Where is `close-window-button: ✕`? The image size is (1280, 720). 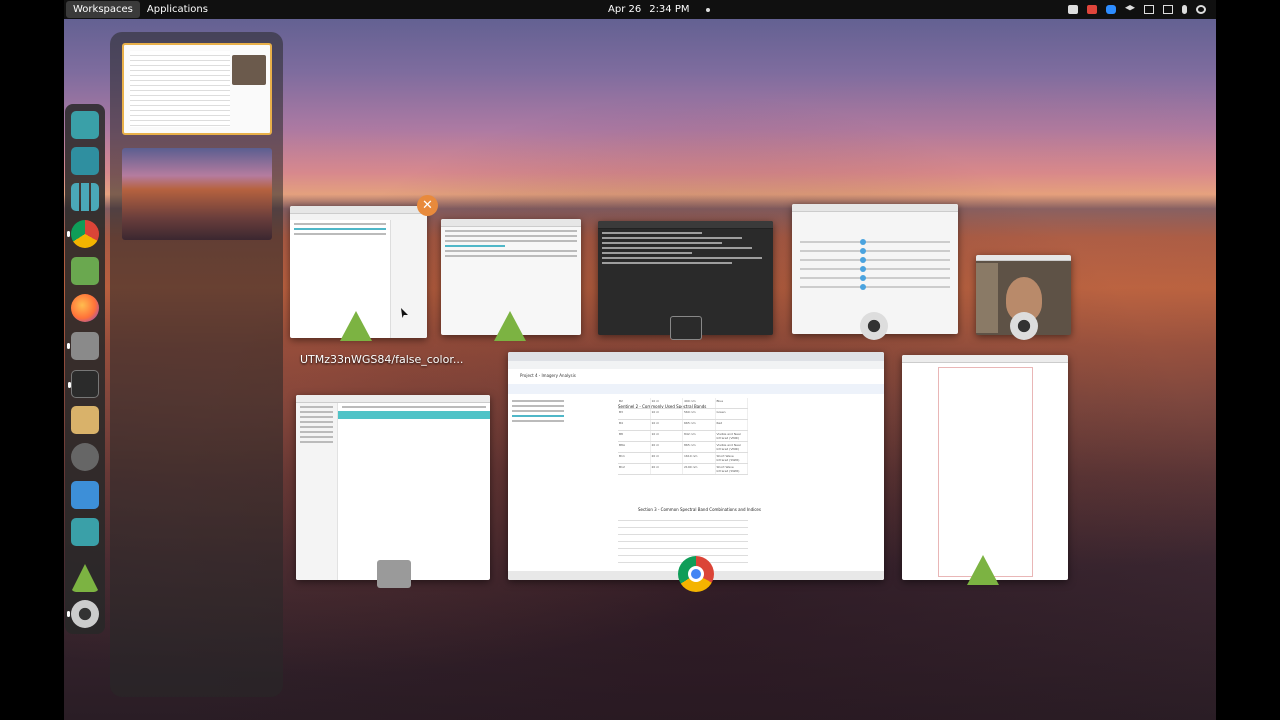
close-window-button: ✕ is located at coordinates (427, 205).